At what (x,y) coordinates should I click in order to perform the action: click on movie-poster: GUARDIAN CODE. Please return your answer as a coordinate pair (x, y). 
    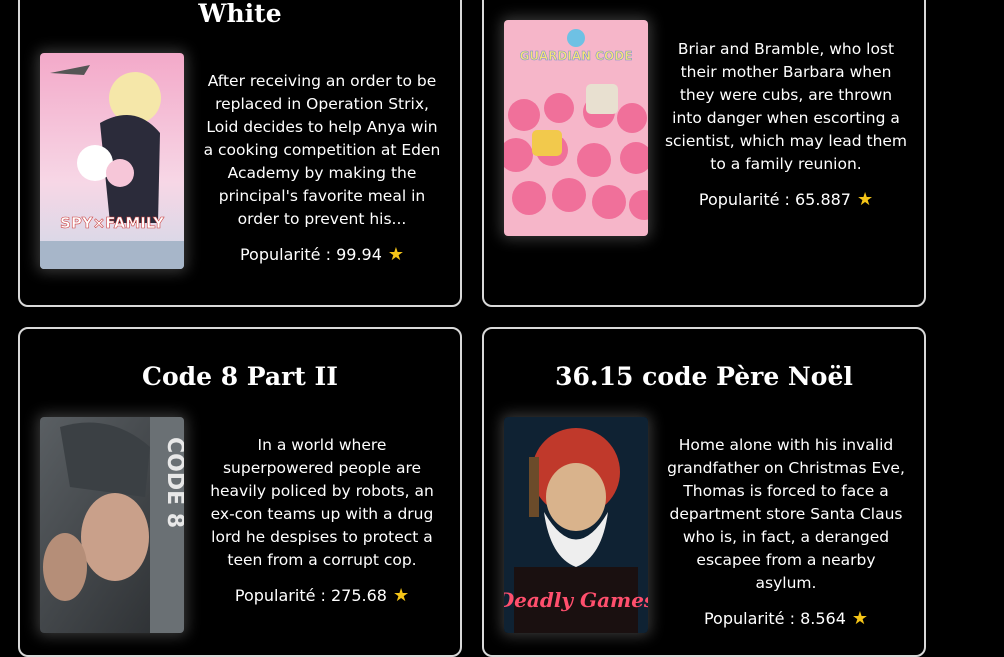
    Looking at the image, I should click on (576, 128).